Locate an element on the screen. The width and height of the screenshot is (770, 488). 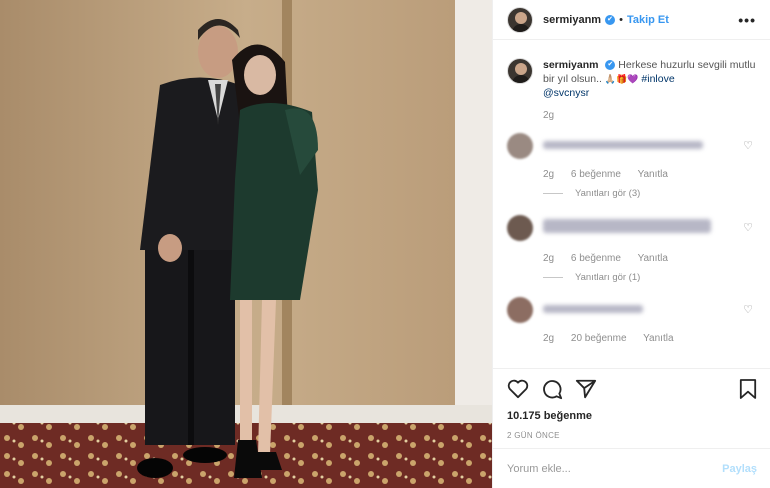
view-replies-label: Yanıtları gör (1) is located at coordinates (608, 277).